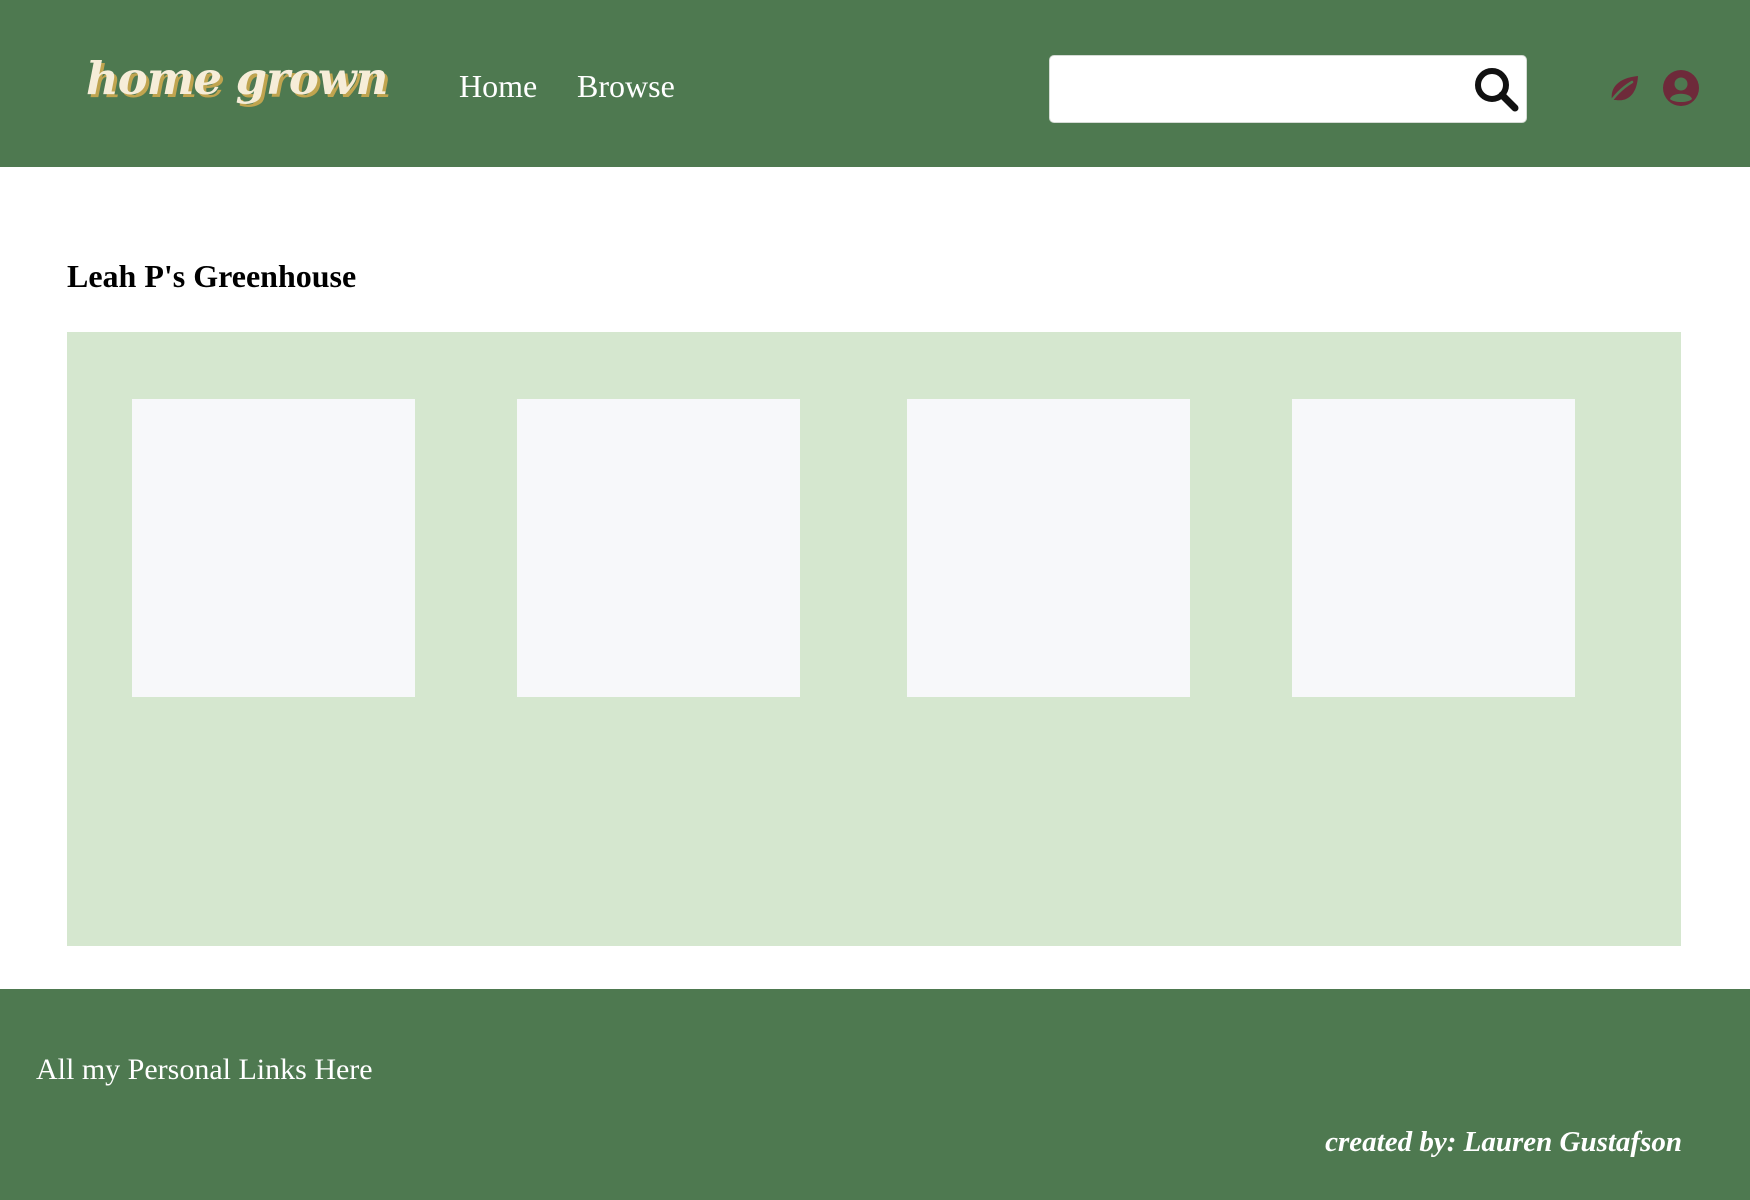 This screenshot has width=1750, height=1200. Describe the element at coordinates (498, 86) in the screenshot. I see `nav-home-link: Home` at that location.